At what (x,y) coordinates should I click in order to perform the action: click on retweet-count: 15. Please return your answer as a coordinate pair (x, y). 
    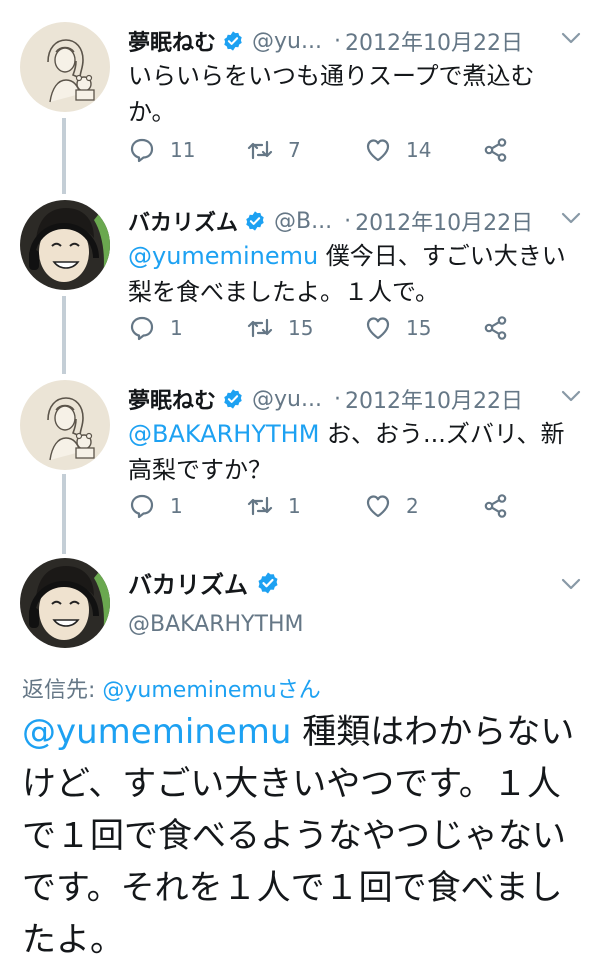
    Looking at the image, I should click on (301, 328).